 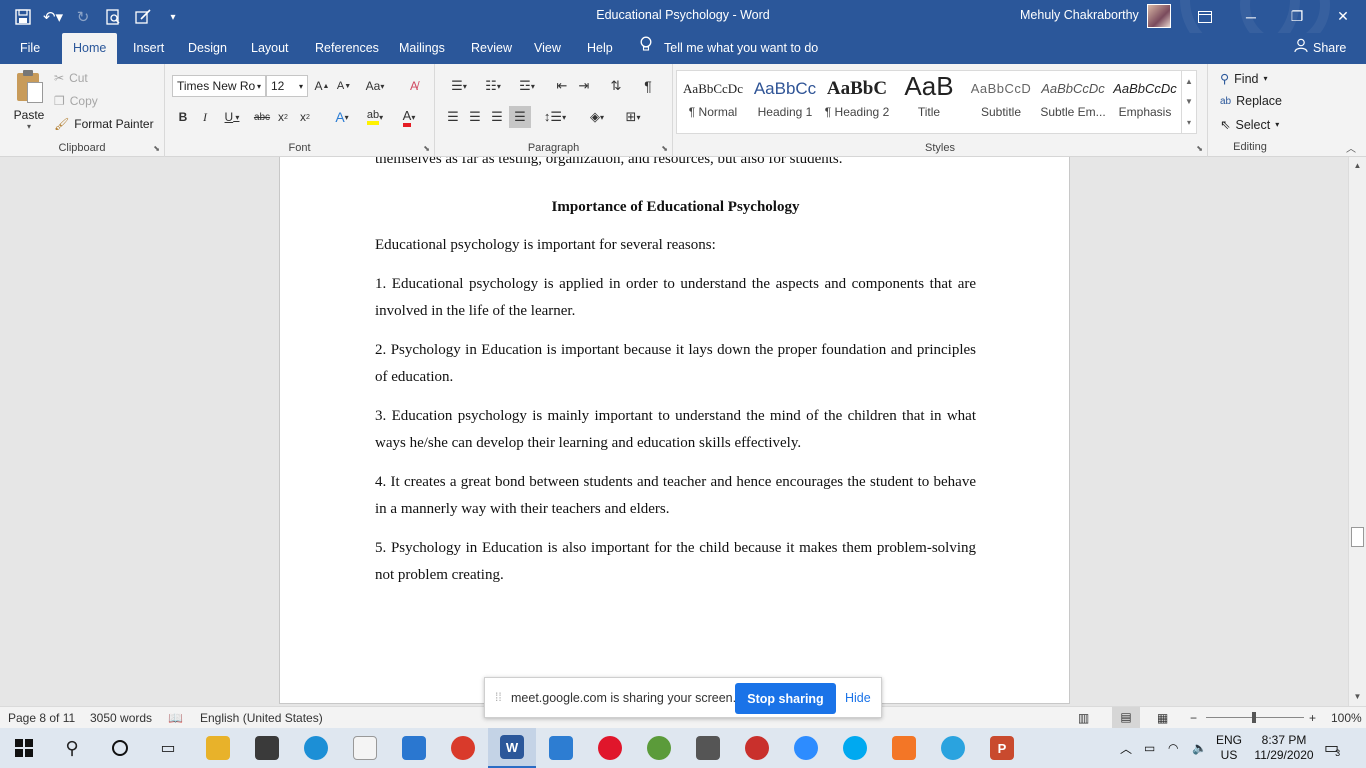 What do you see at coordinates (729, 48) in the screenshot?
I see `tell-me-search: Tell me what you want to do` at bounding box center [729, 48].